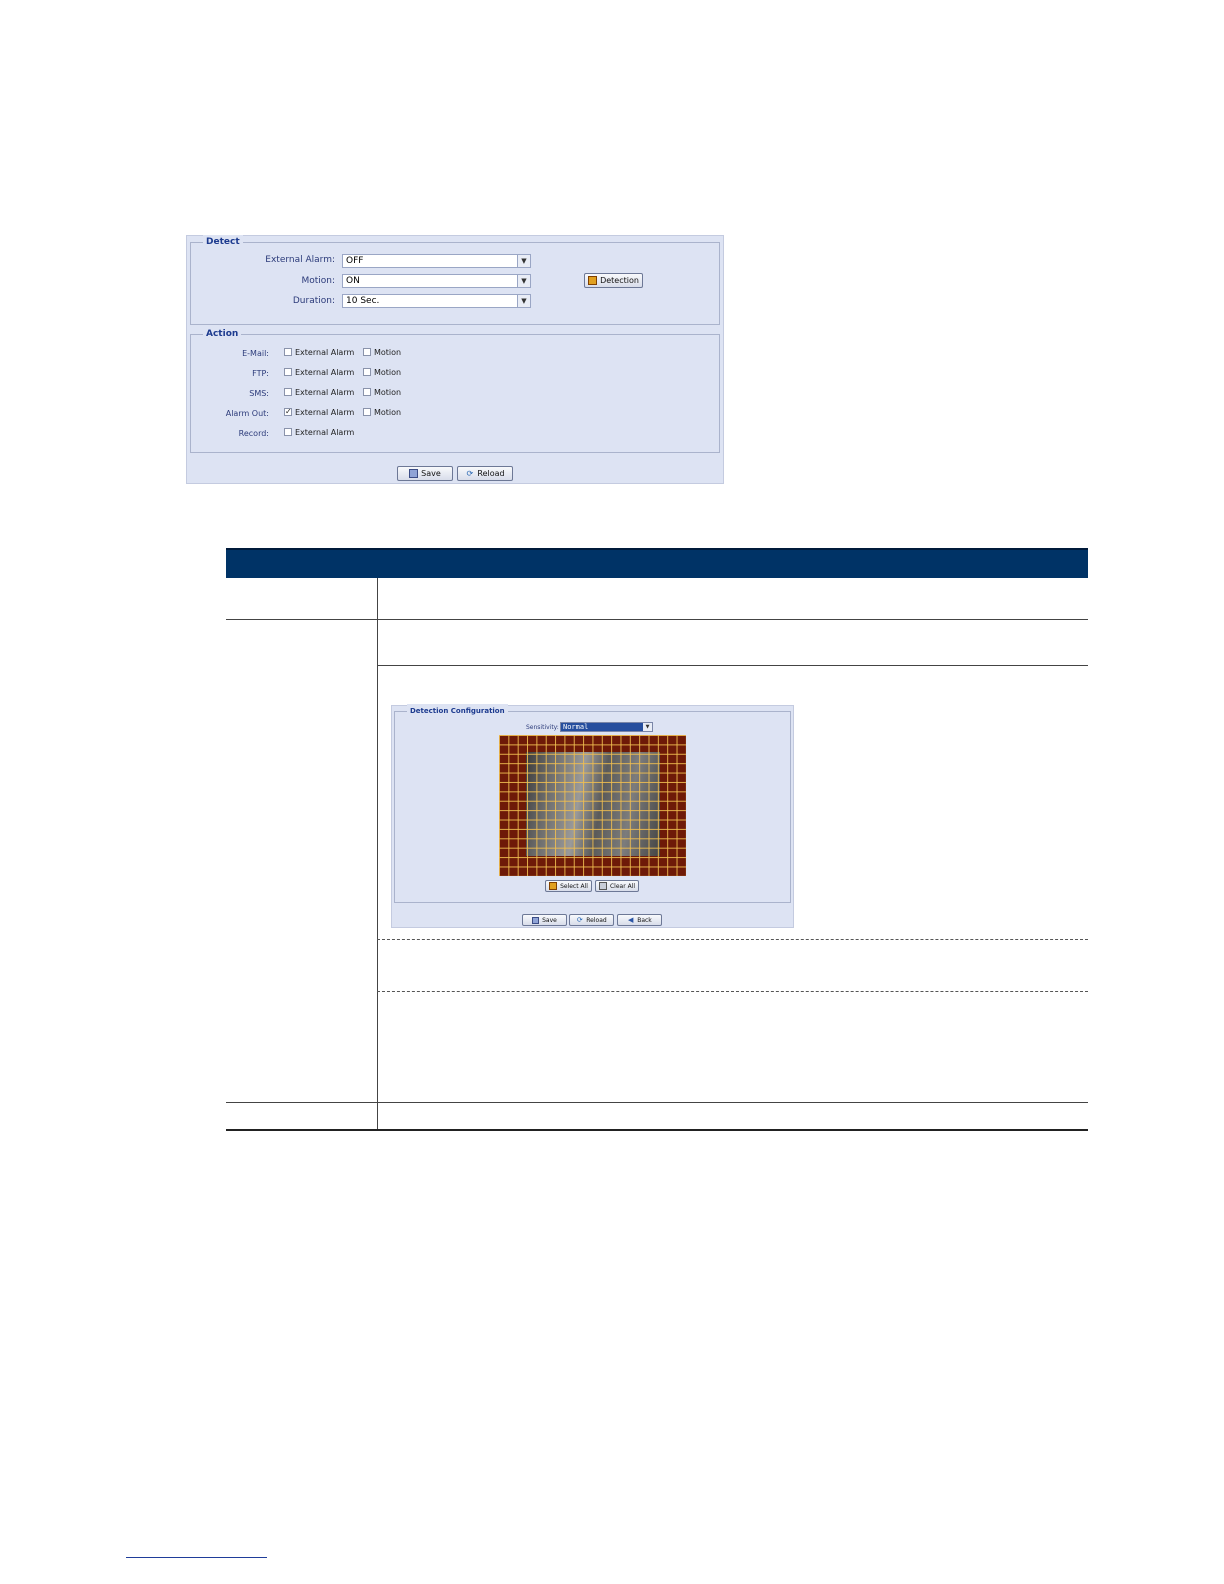  I want to click on record-label: Record:, so click(253, 433).